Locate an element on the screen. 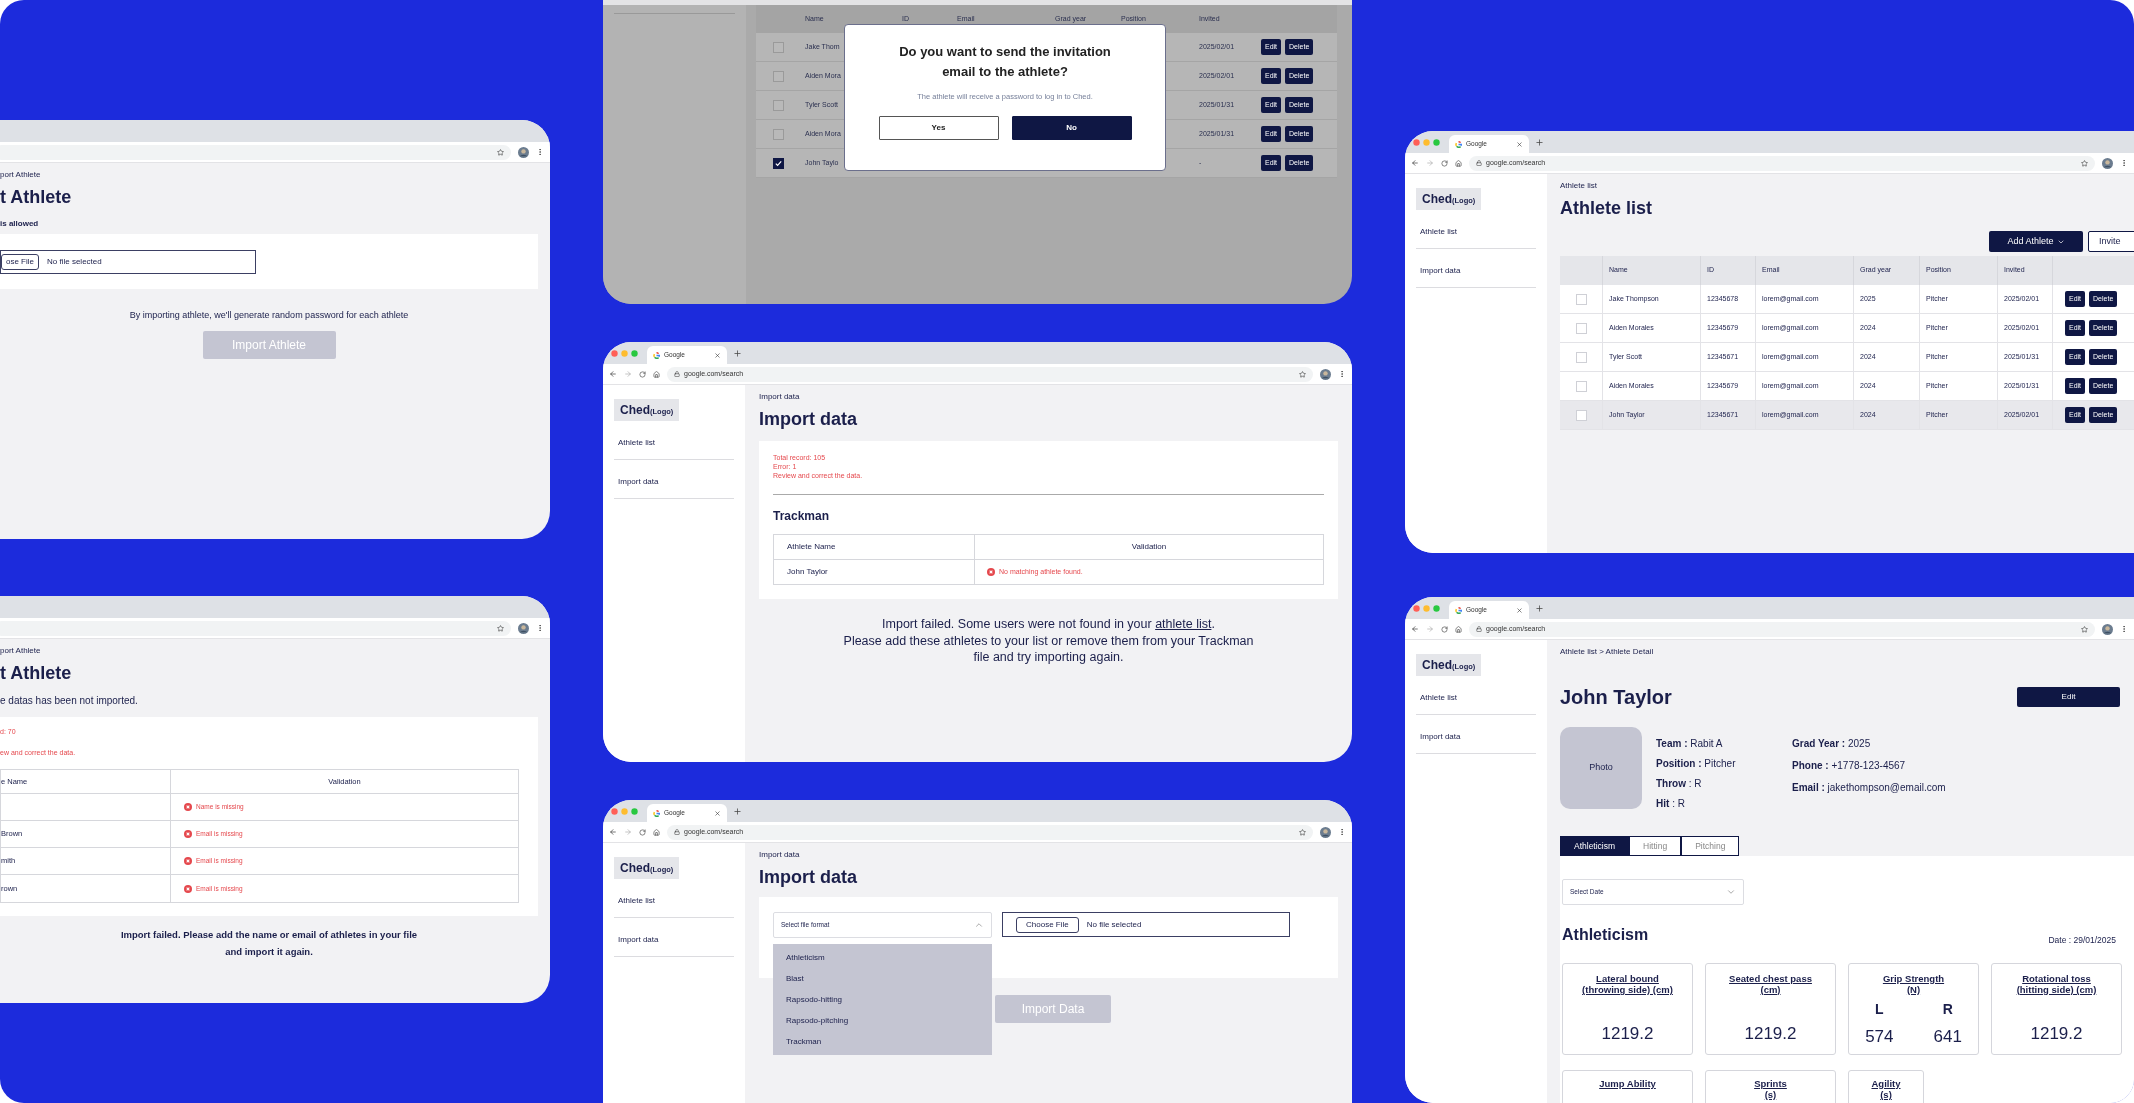  dropdown-option: Athleticism is located at coordinates (882, 957).